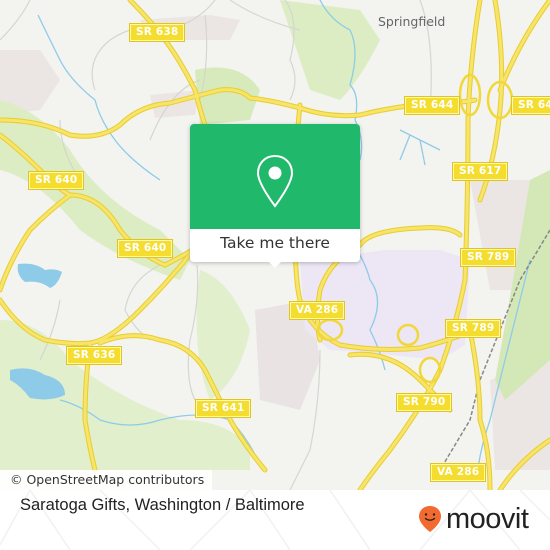 The height and width of the screenshot is (550, 550). Describe the element at coordinates (424, 402) in the screenshot. I see `road-shield-sr790: SR 790` at that location.